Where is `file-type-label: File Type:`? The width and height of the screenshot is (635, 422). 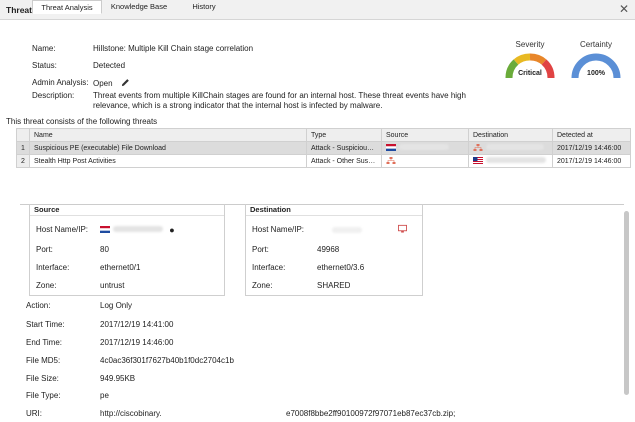
file-type-label: File Type: is located at coordinates (43, 395).